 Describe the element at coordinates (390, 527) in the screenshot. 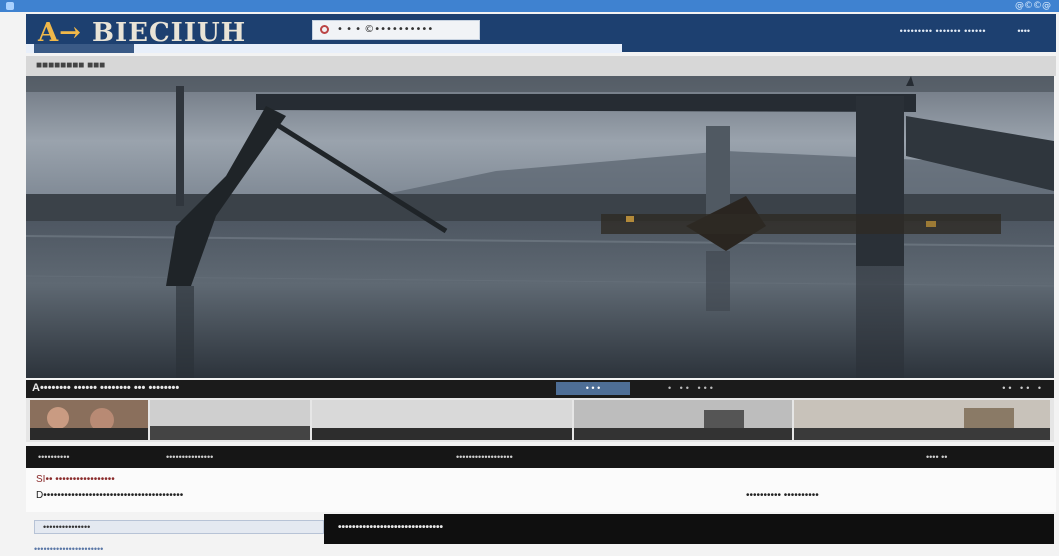

I see `bottom-caption-text: ••••••••••••••••••••••••••••••` at that location.